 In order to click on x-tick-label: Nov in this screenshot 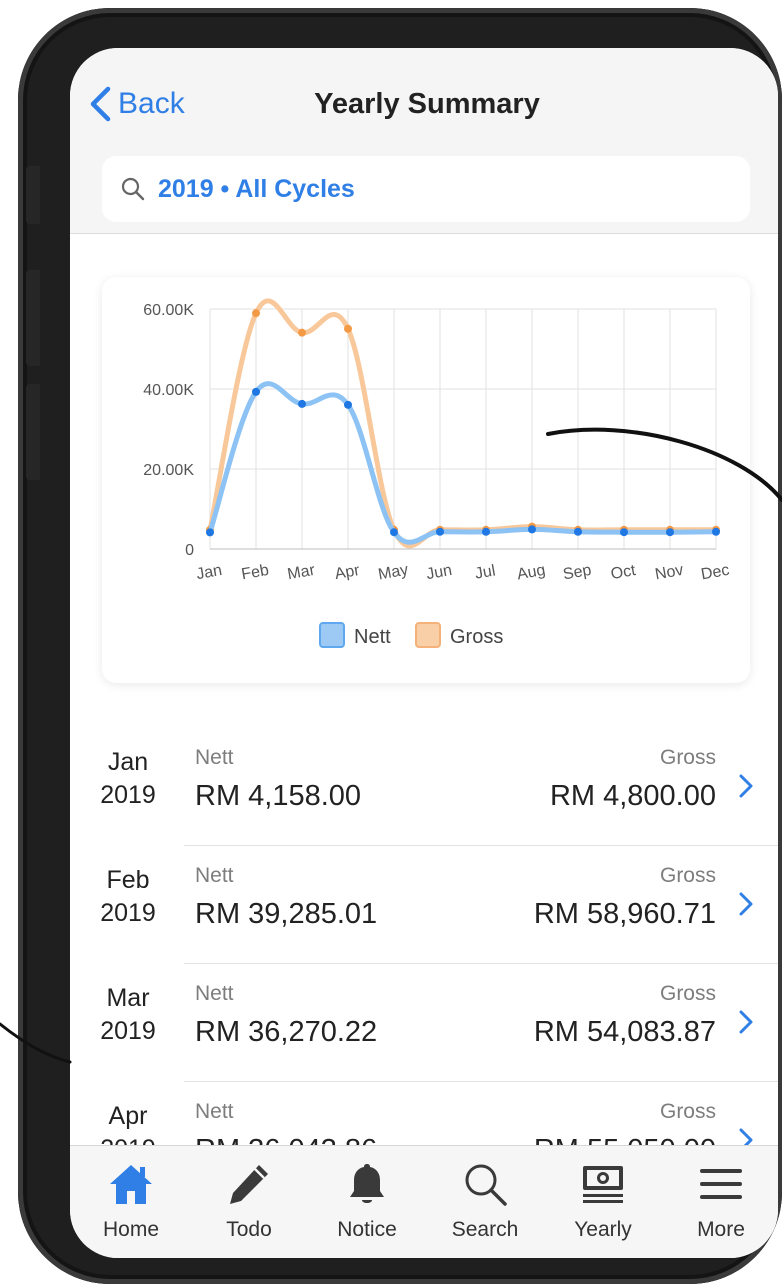, I will do `click(669, 573)`.